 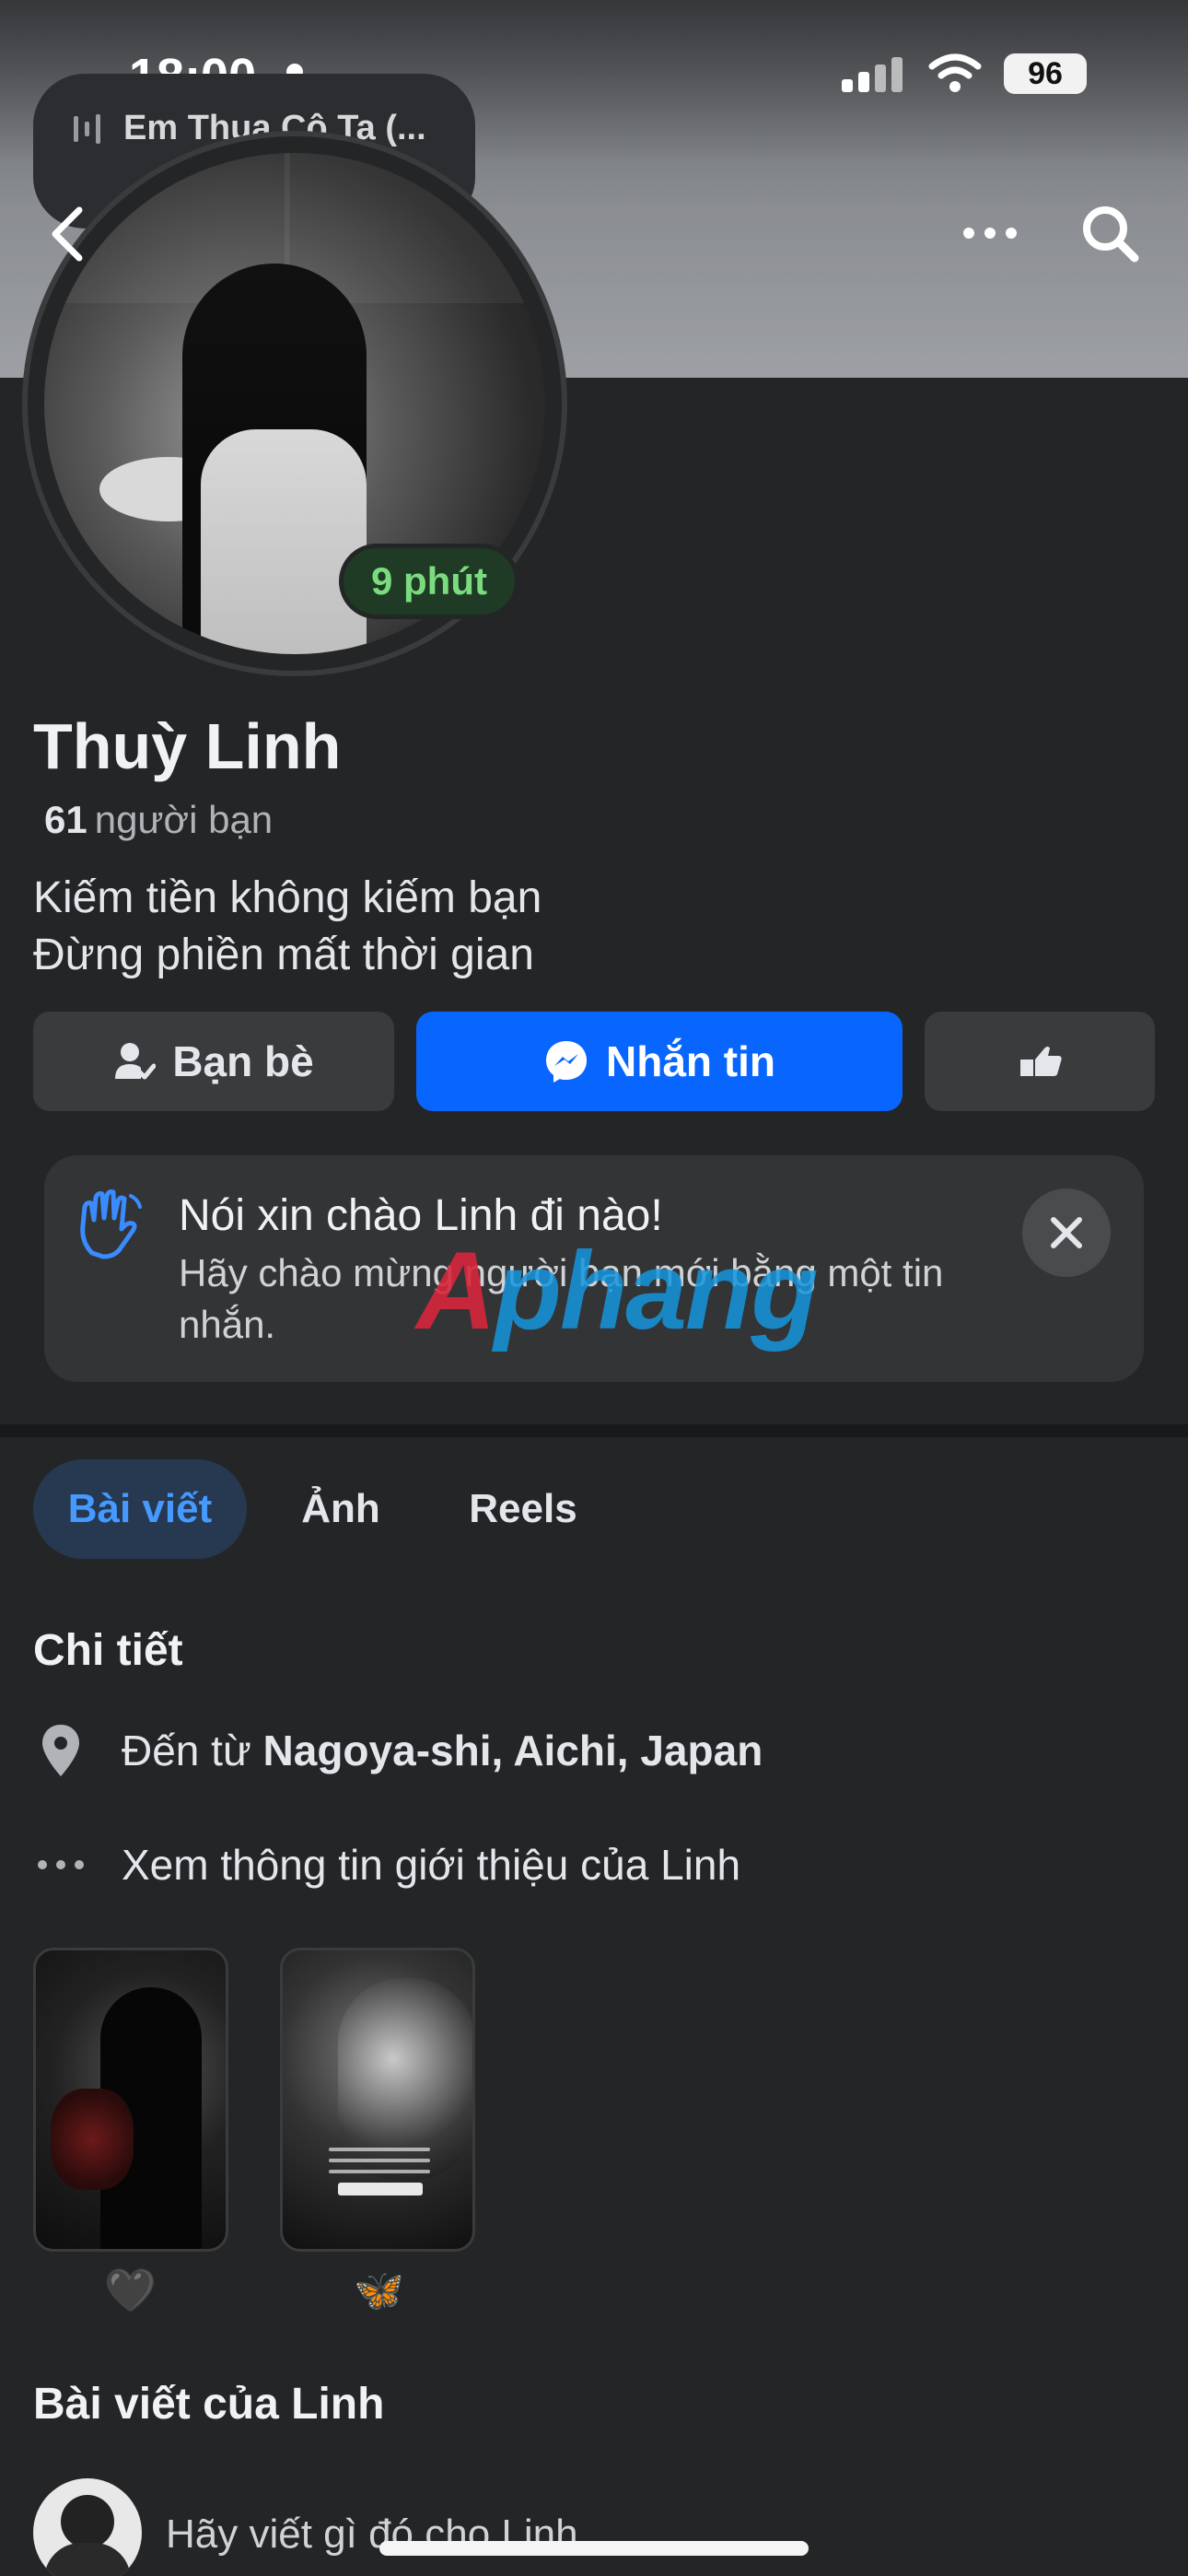 I want to click on bio-line-2: Đừng phiền mất thời gian, so click(x=283, y=955).